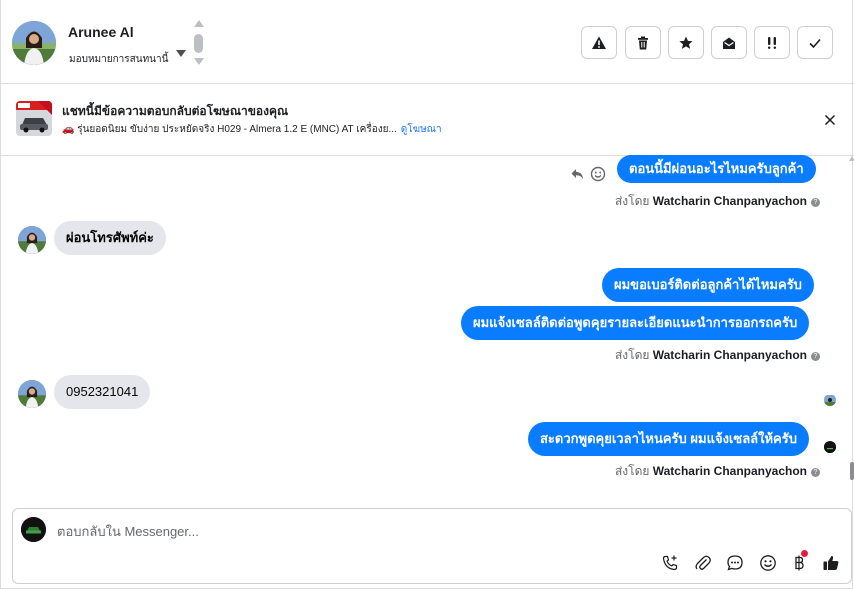 The image size is (854, 590). I want to click on envelope-open-icon, so click(729, 43).